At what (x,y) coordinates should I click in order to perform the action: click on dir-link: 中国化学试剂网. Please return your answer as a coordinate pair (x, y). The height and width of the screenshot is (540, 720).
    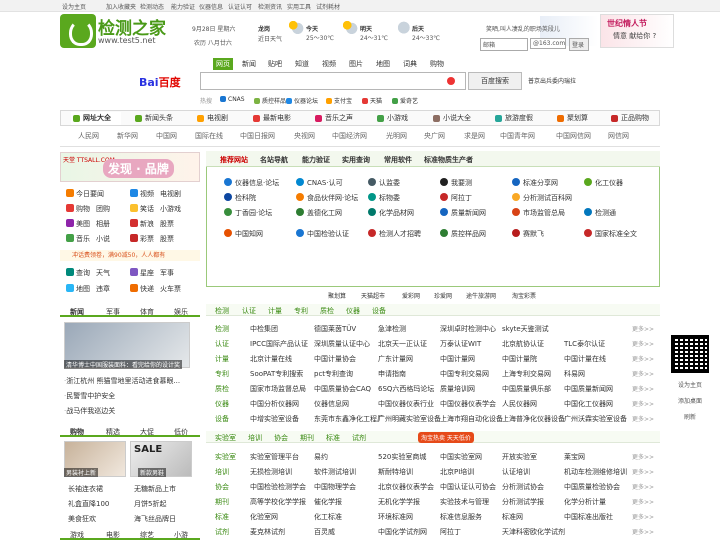
    Looking at the image, I should click on (402, 532).